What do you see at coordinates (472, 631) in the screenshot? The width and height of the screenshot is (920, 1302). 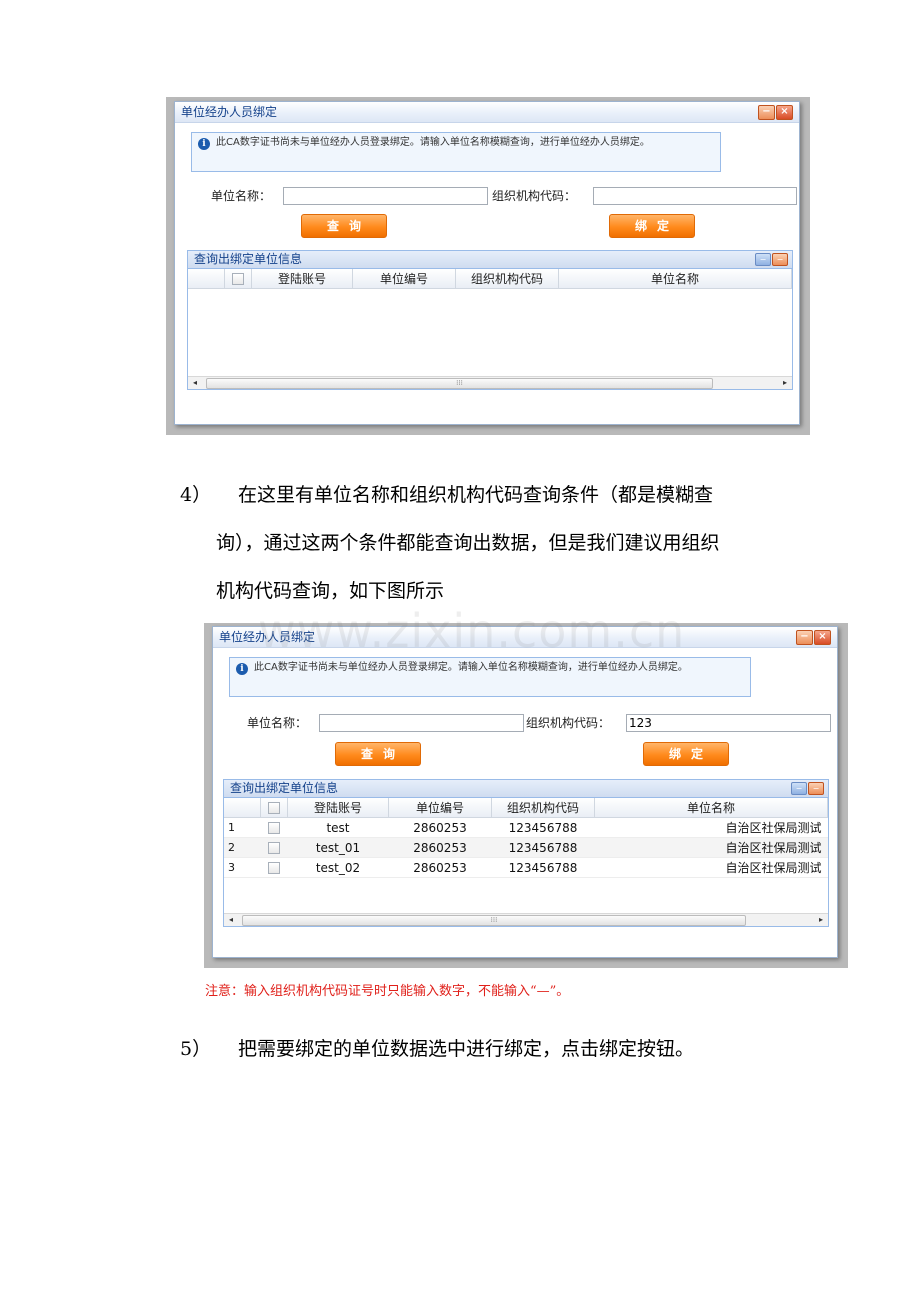 I see `watermark: www.zixin.com.cn` at bounding box center [472, 631].